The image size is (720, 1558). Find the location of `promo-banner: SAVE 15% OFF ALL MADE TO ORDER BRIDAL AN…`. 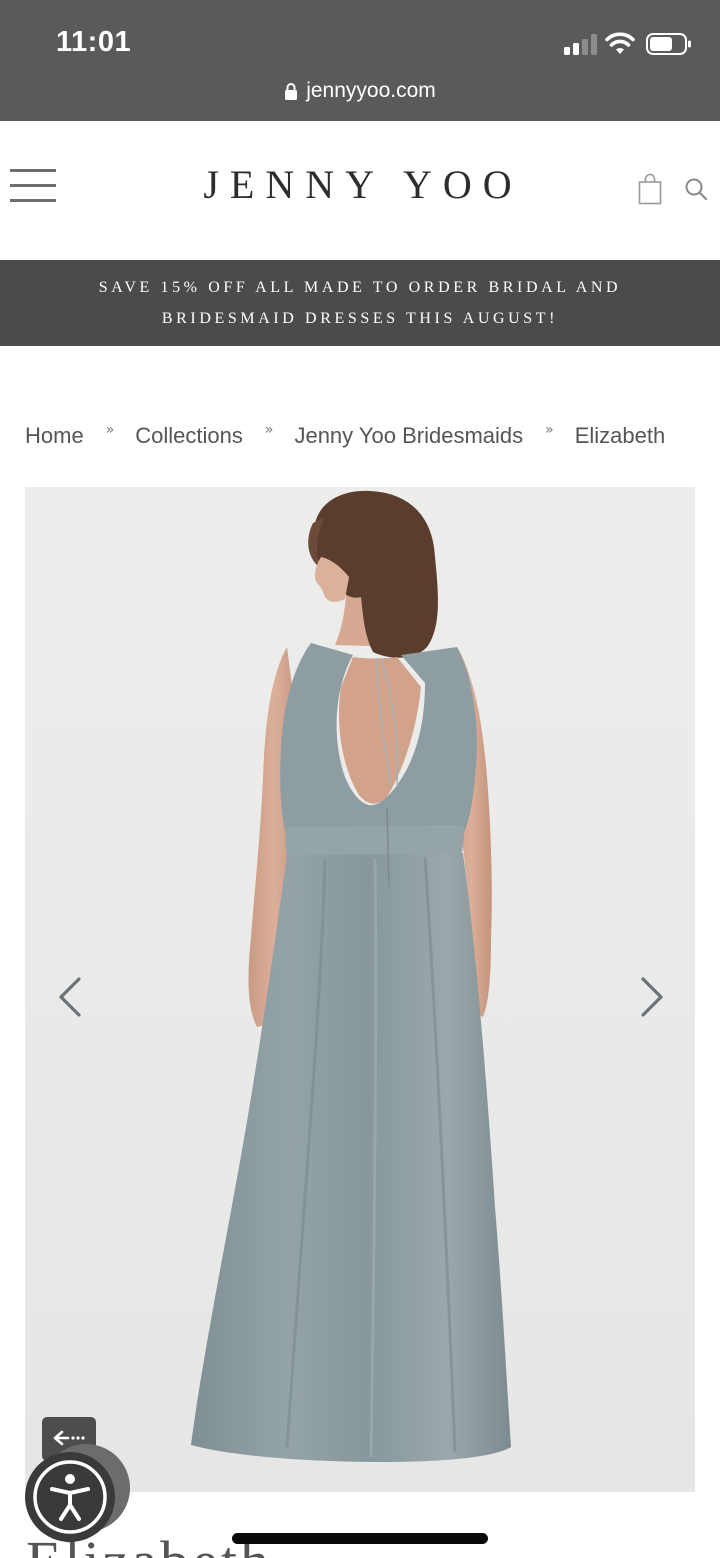

promo-banner: SAVE 15% OFF ALL MADE TO ORDER BRIDAL AN… is located at coordinates (360, 303).